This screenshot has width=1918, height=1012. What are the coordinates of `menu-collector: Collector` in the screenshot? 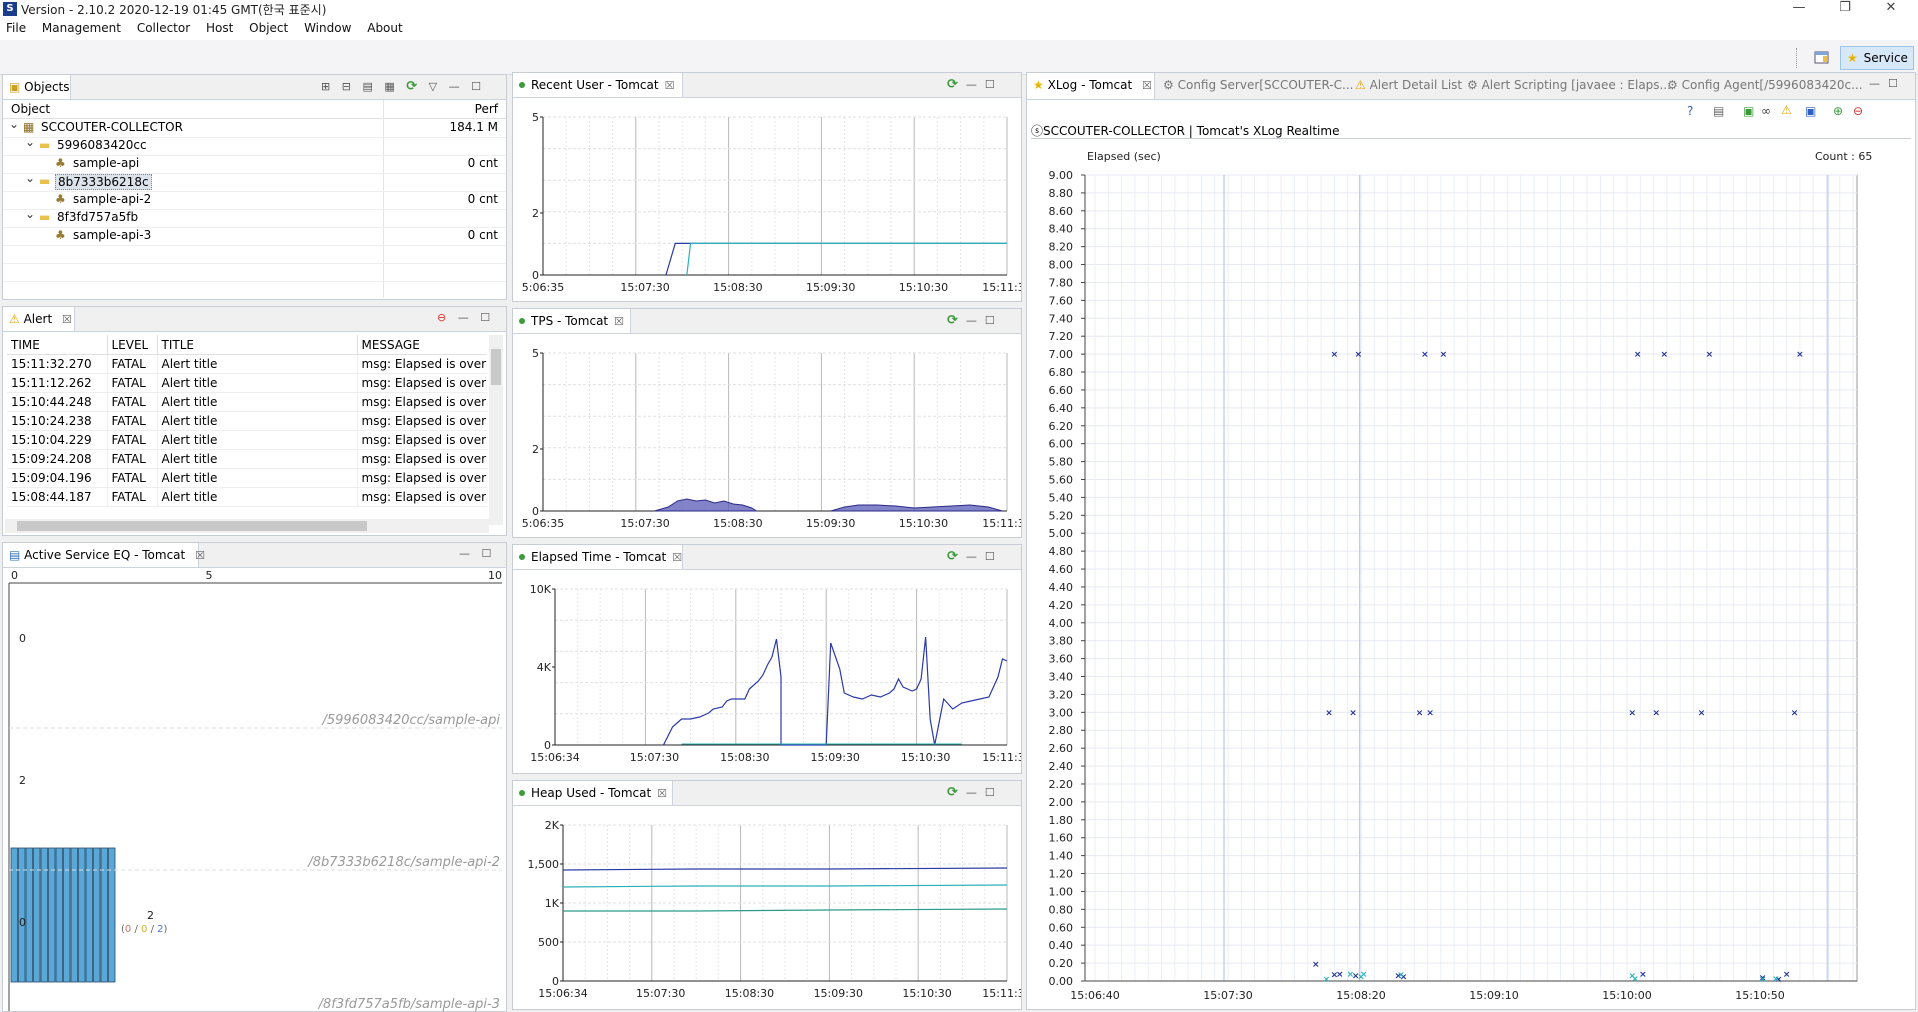 It's located at (163, 26).